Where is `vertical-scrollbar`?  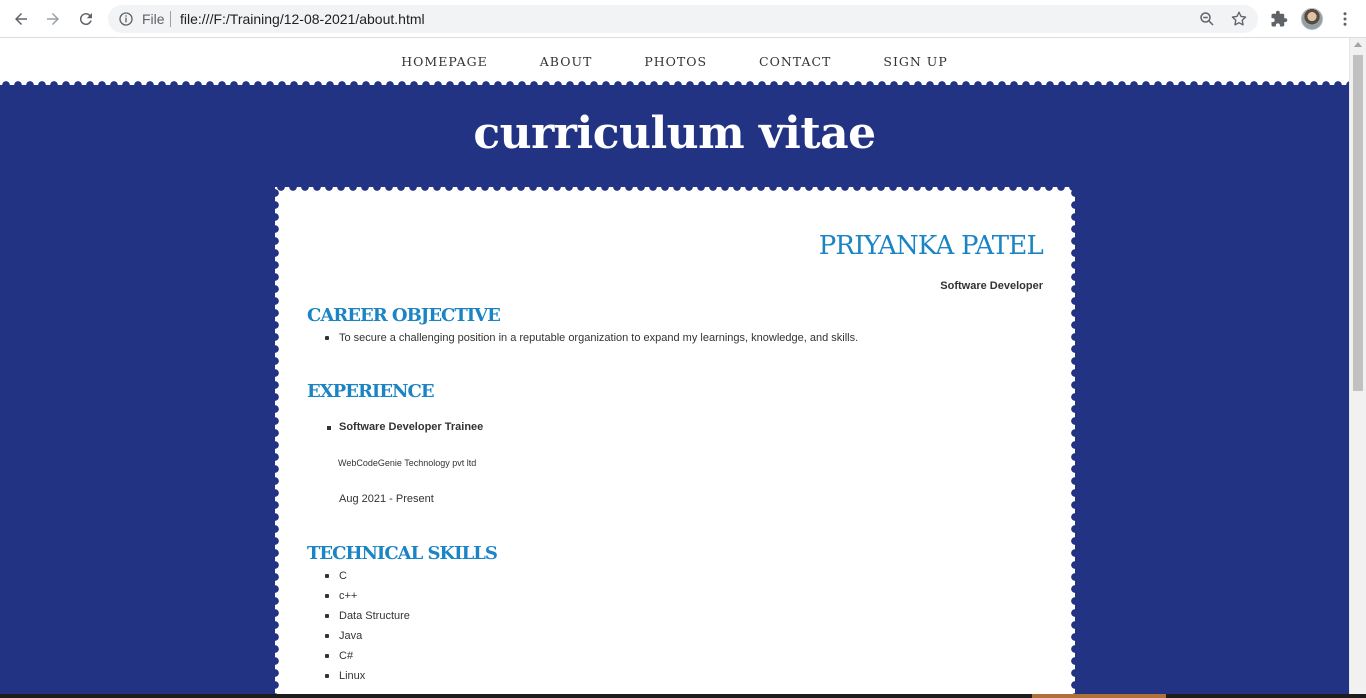
vertical-scrollbar is located at coordinates (1357, 368).